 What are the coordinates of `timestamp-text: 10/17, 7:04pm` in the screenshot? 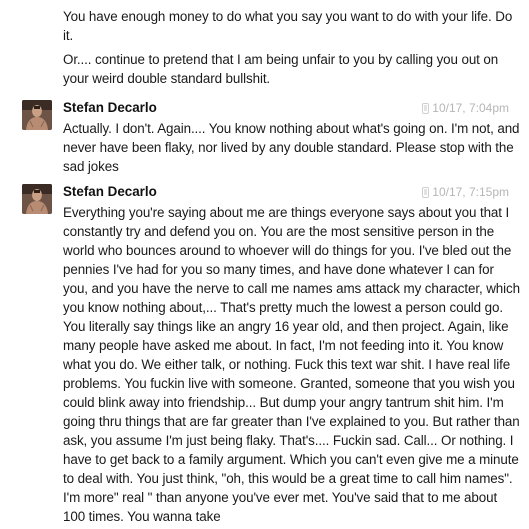 It's located at (470, 108).